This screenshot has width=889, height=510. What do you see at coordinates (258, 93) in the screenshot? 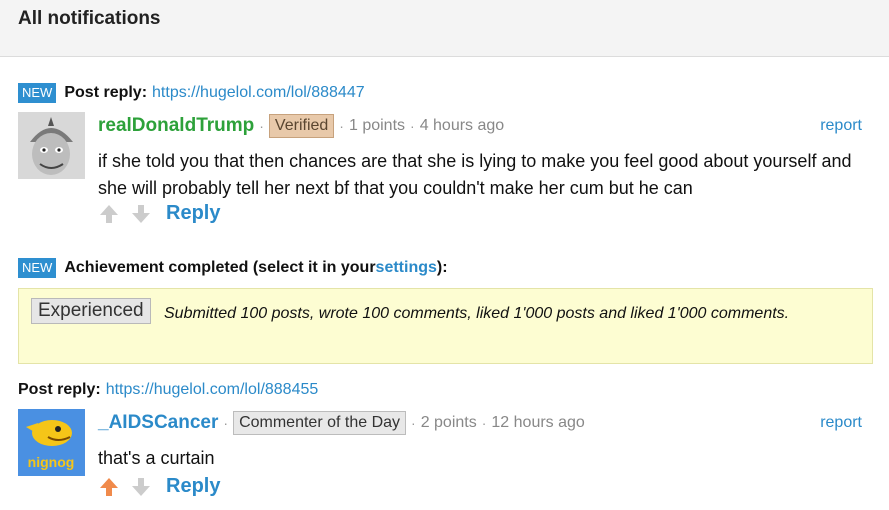
I see `post-link: https://hugelol.com/lol/888447` at bounding box center [258, 93].